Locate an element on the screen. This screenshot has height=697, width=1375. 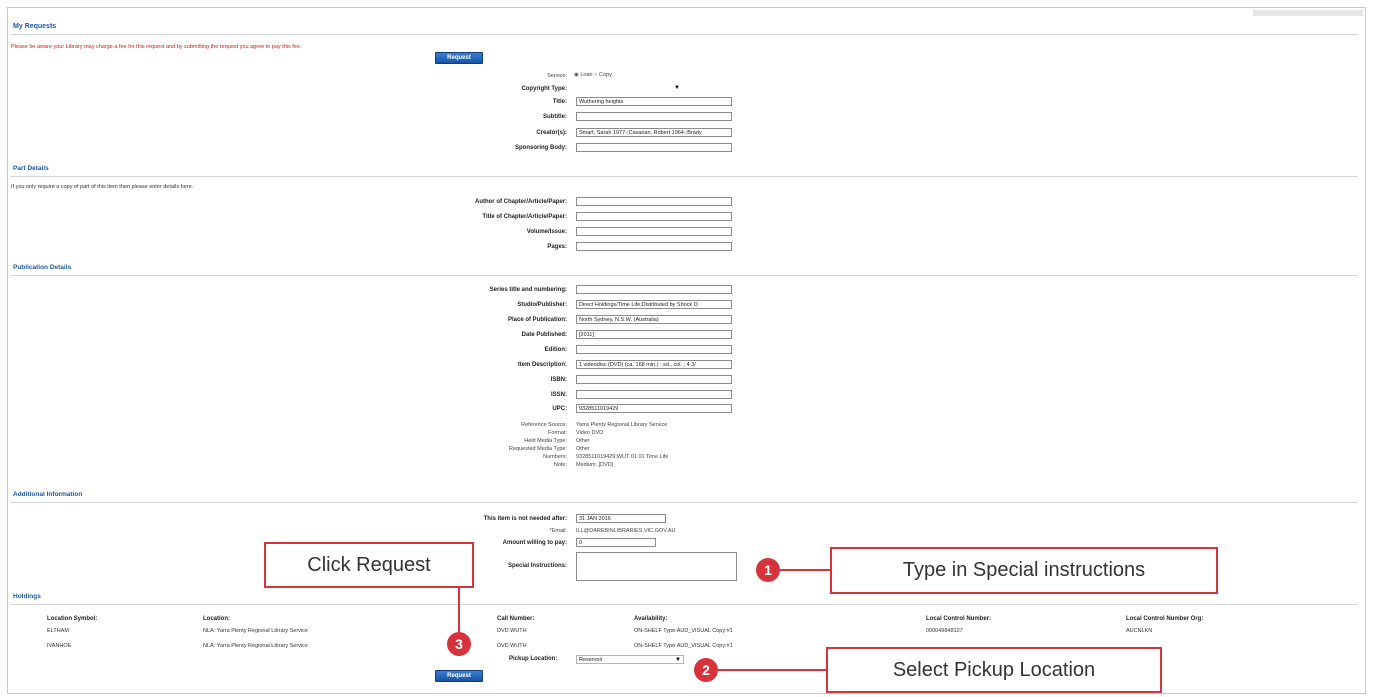
volume-issue-input is located at coordinates (654, 231).